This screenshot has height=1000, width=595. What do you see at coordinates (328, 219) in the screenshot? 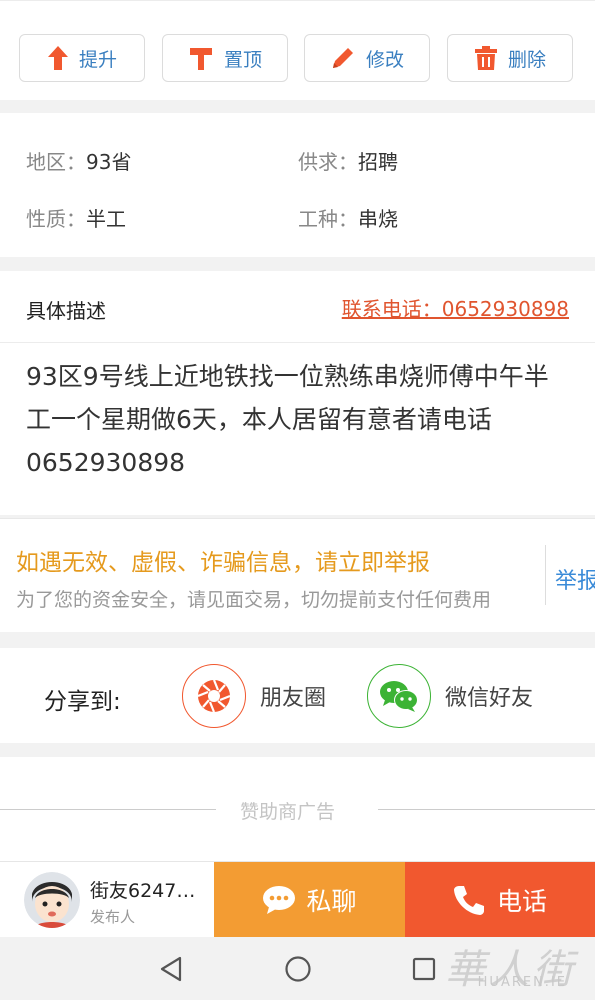
I see `job-label: 工种：` at bounding box center [328, 219].